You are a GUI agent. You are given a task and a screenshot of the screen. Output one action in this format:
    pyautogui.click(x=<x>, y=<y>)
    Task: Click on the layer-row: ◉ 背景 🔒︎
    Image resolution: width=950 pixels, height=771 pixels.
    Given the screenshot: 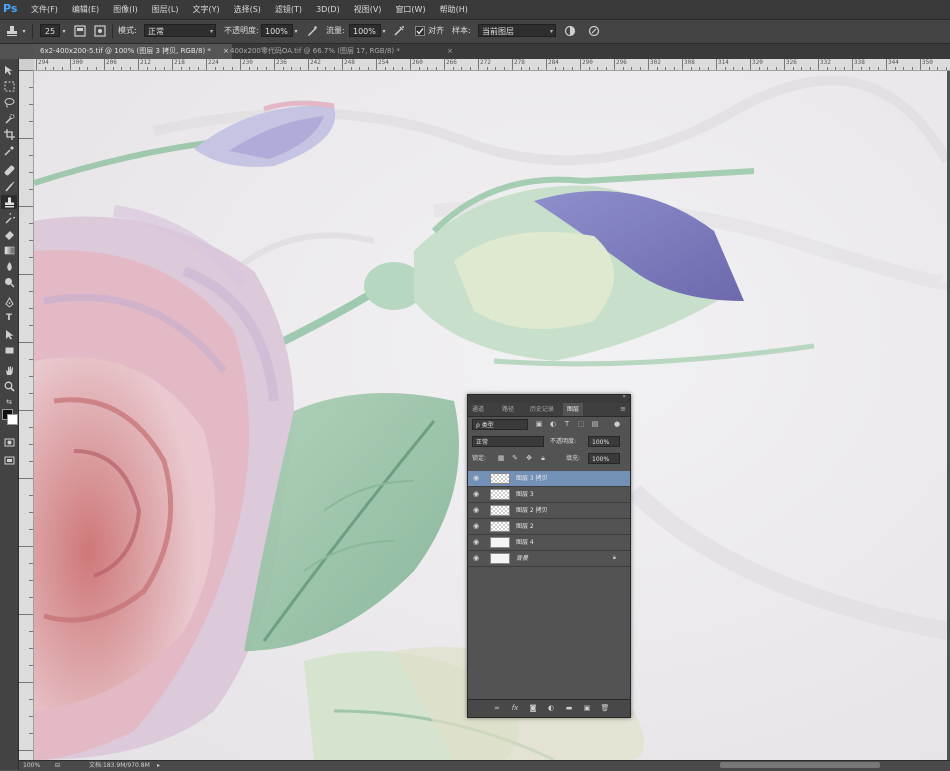 What is the action you would take?
    pyautogui.click(x=549, y=559)
    